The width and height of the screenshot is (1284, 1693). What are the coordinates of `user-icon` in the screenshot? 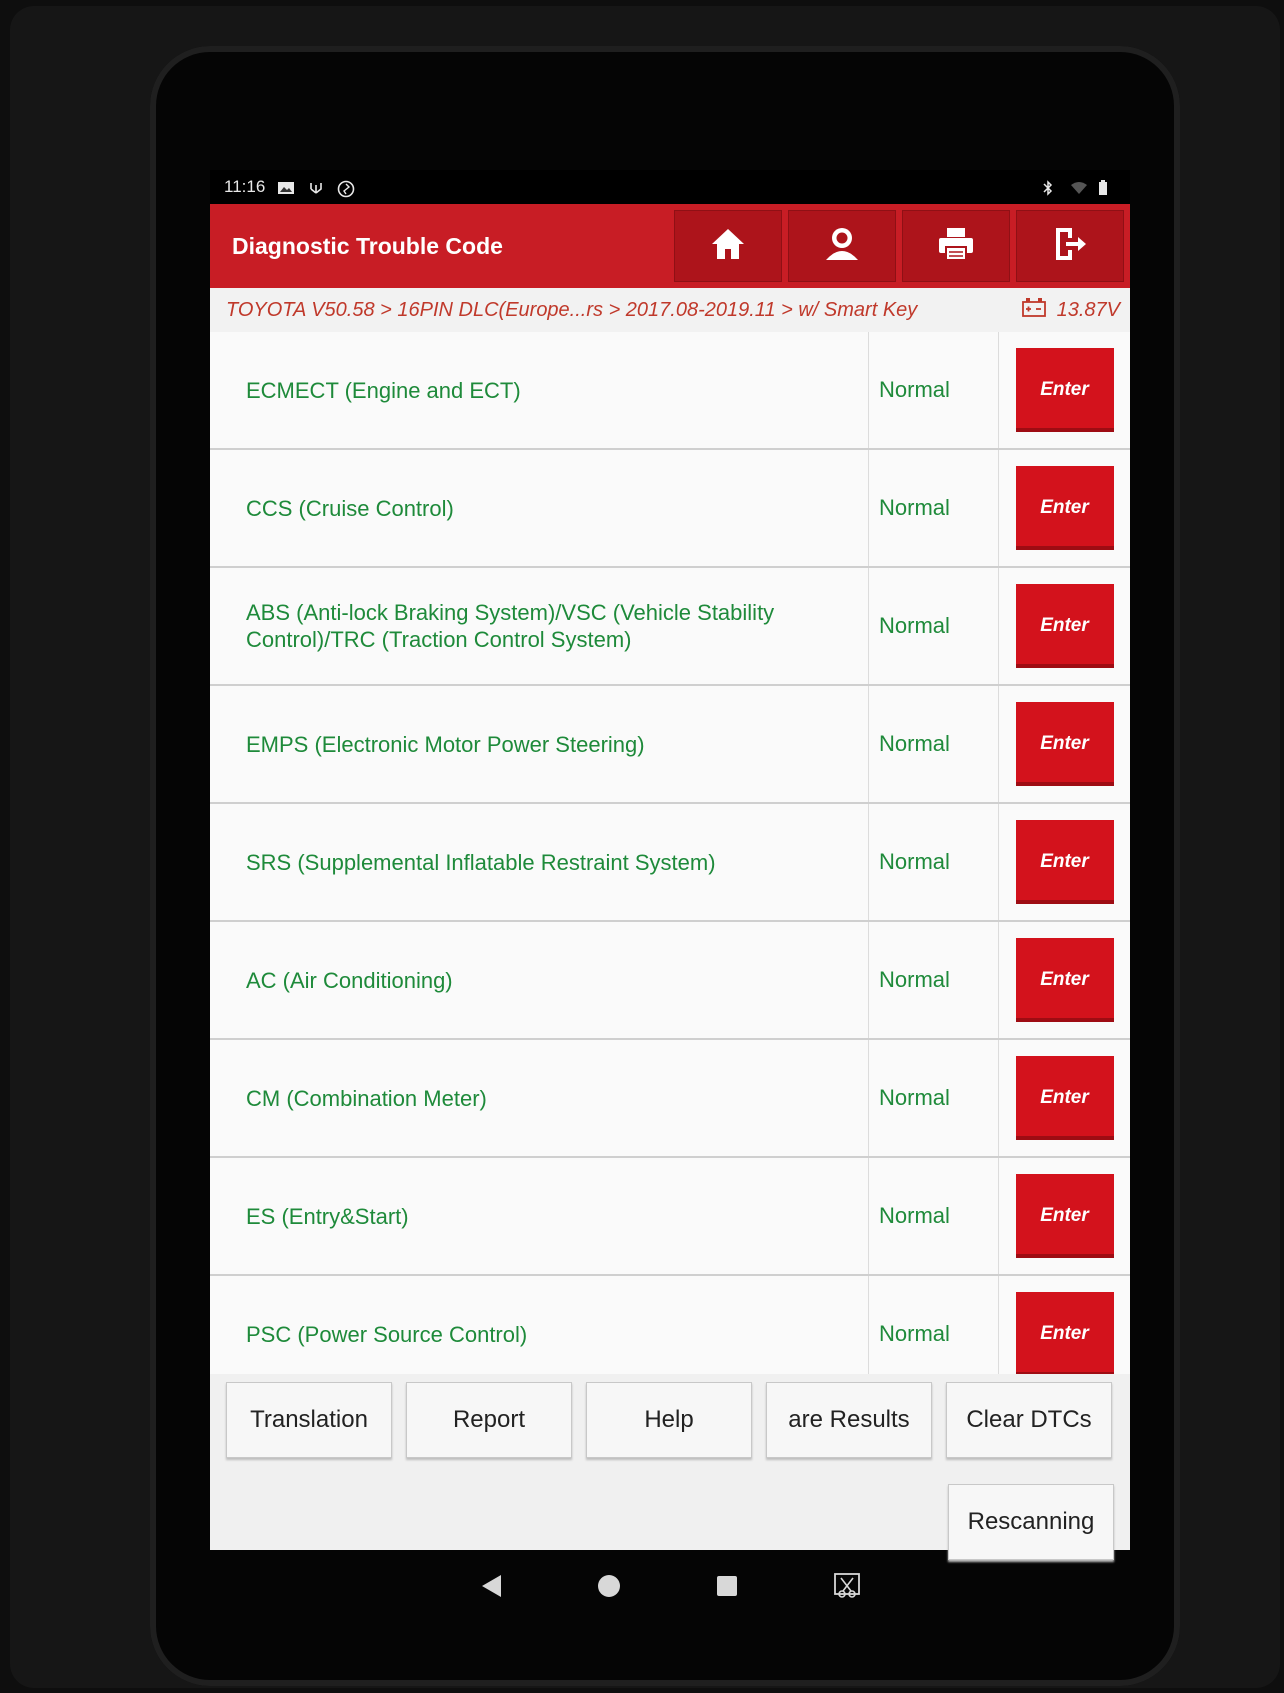 It's located at (842, 246).